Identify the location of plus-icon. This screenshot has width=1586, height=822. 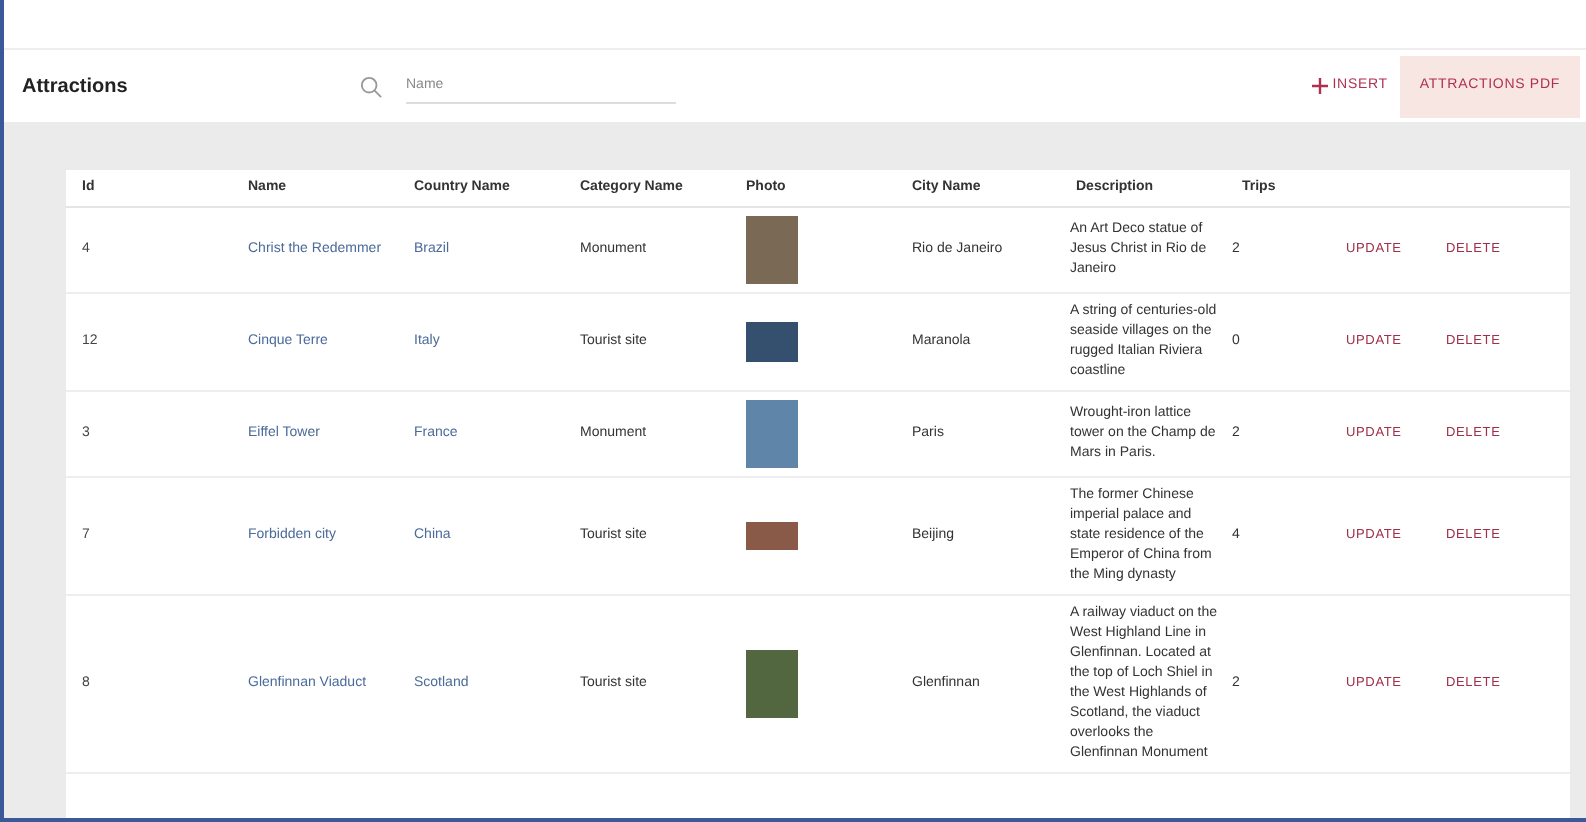
(1320, 86).